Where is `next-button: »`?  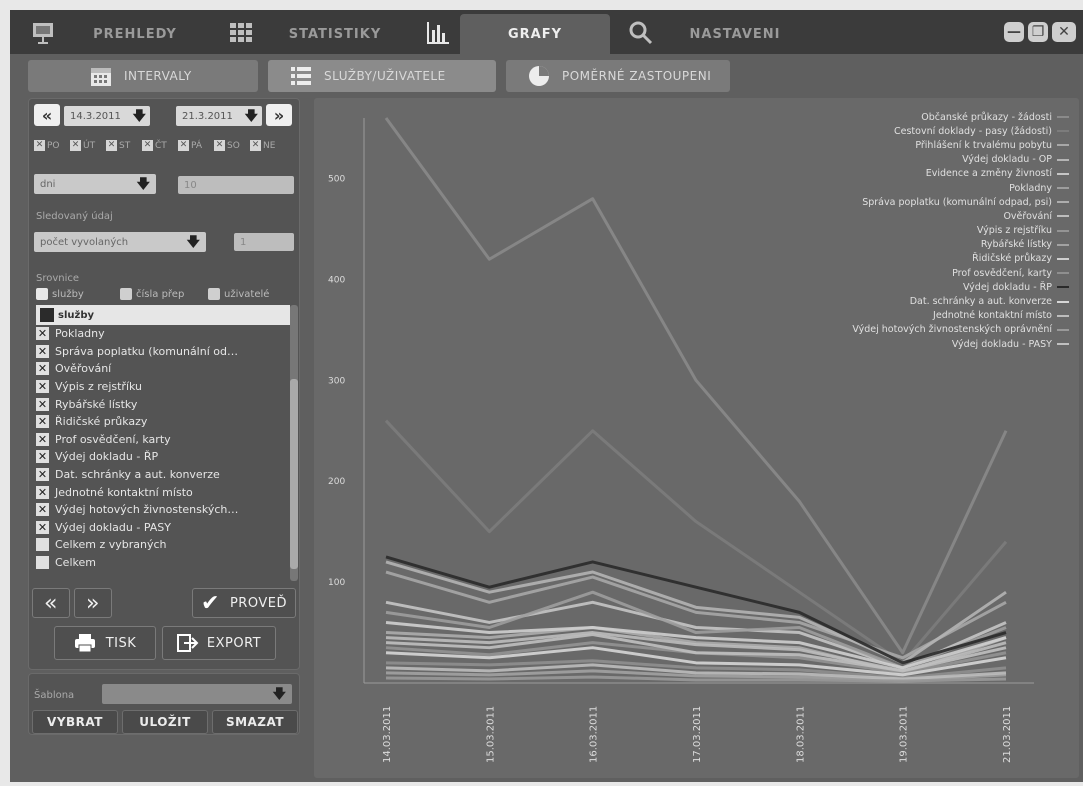
next-button: » is located at coordinates (93, 603).